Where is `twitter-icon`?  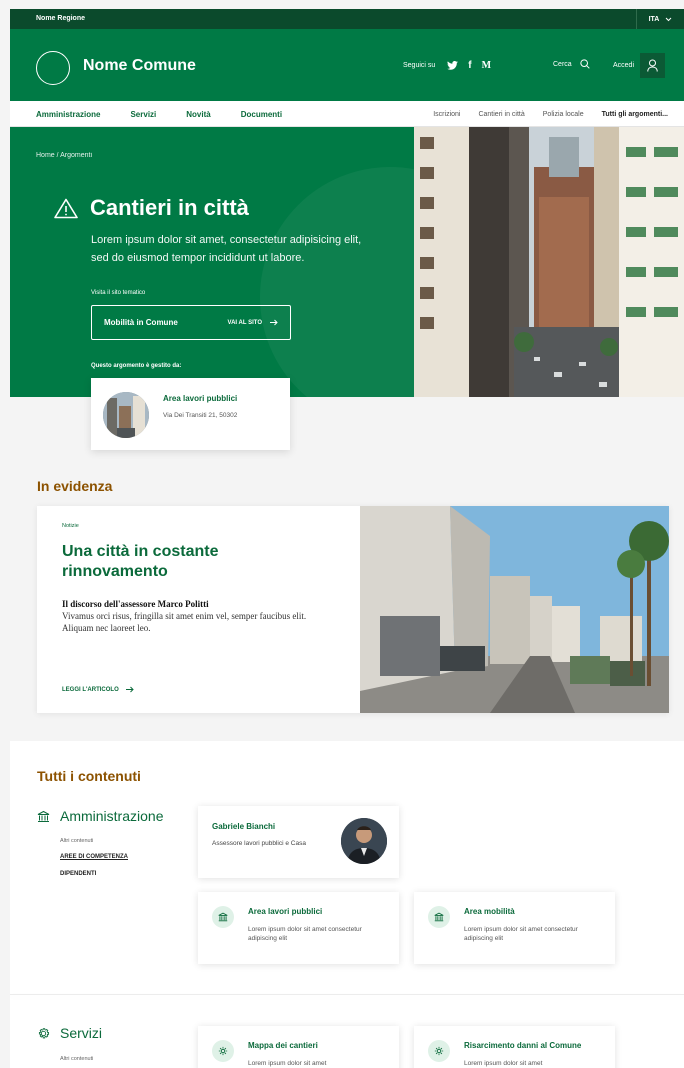 twitter-icon is located at coordinates (453, 65).